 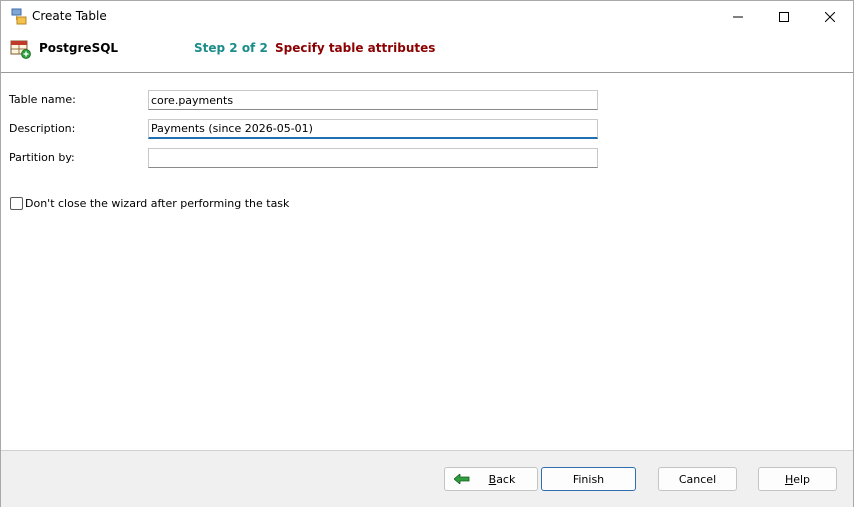 What do you see at coordinates (42, 99) in the screenshot?
I see `table-name-label: Table name:` at bounding box center [42, 99].